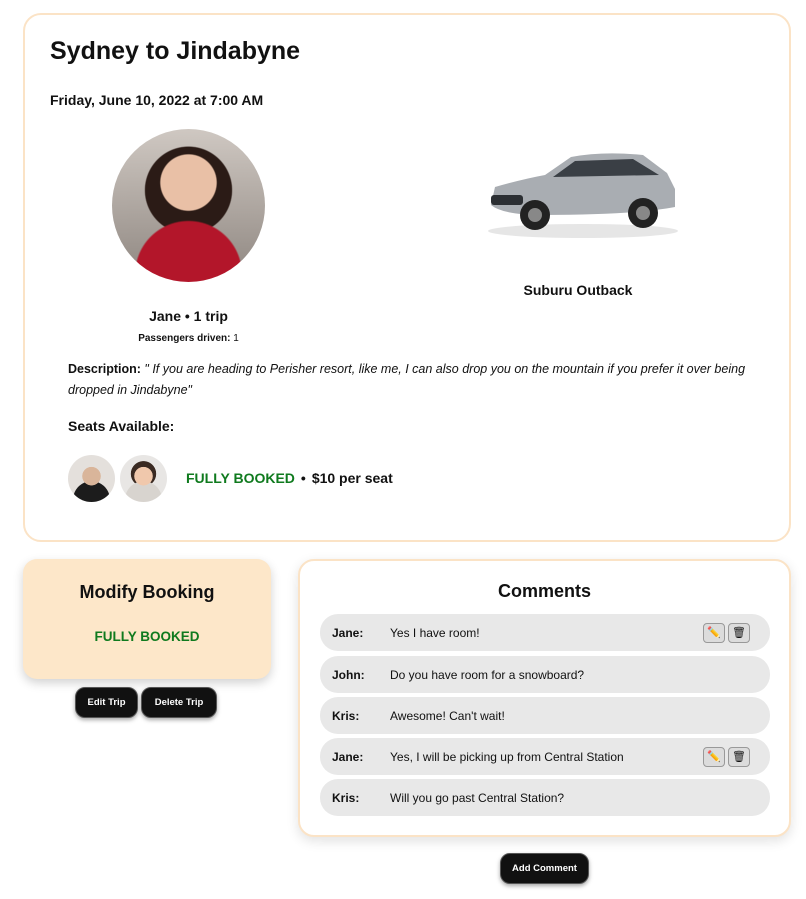  What do you see at coordinates (184, 338) in the screenshot?
I see `passengers-driven-label: Passengers driven:` at bounding box center [184, 338].